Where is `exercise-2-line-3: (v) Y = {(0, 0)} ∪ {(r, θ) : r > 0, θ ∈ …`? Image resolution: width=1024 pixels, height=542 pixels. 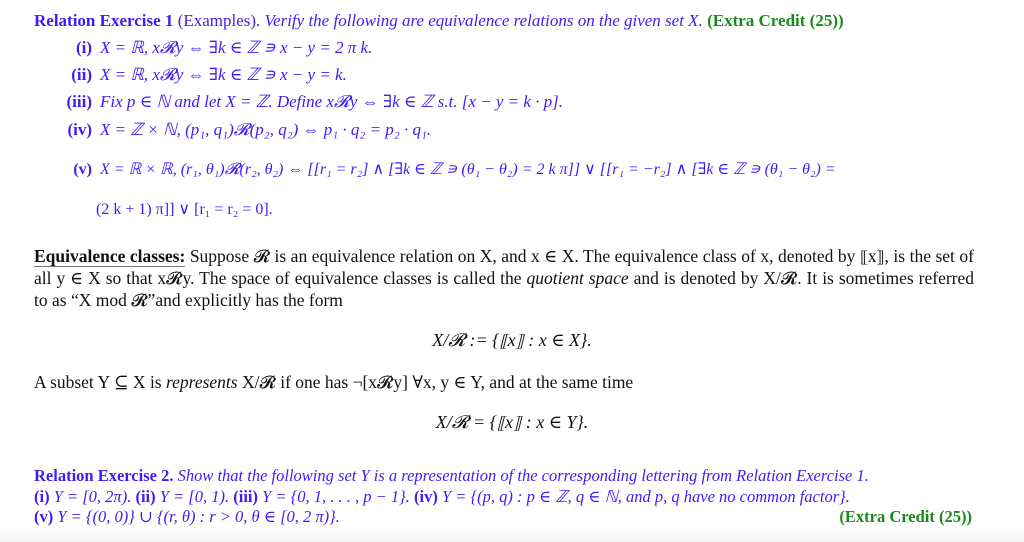 exercise-2-line-3: (v) Y = {(0, 0)} ∪ {(r, θ) : r > 0, θ ∈ … is located at coordinates (187, 517).